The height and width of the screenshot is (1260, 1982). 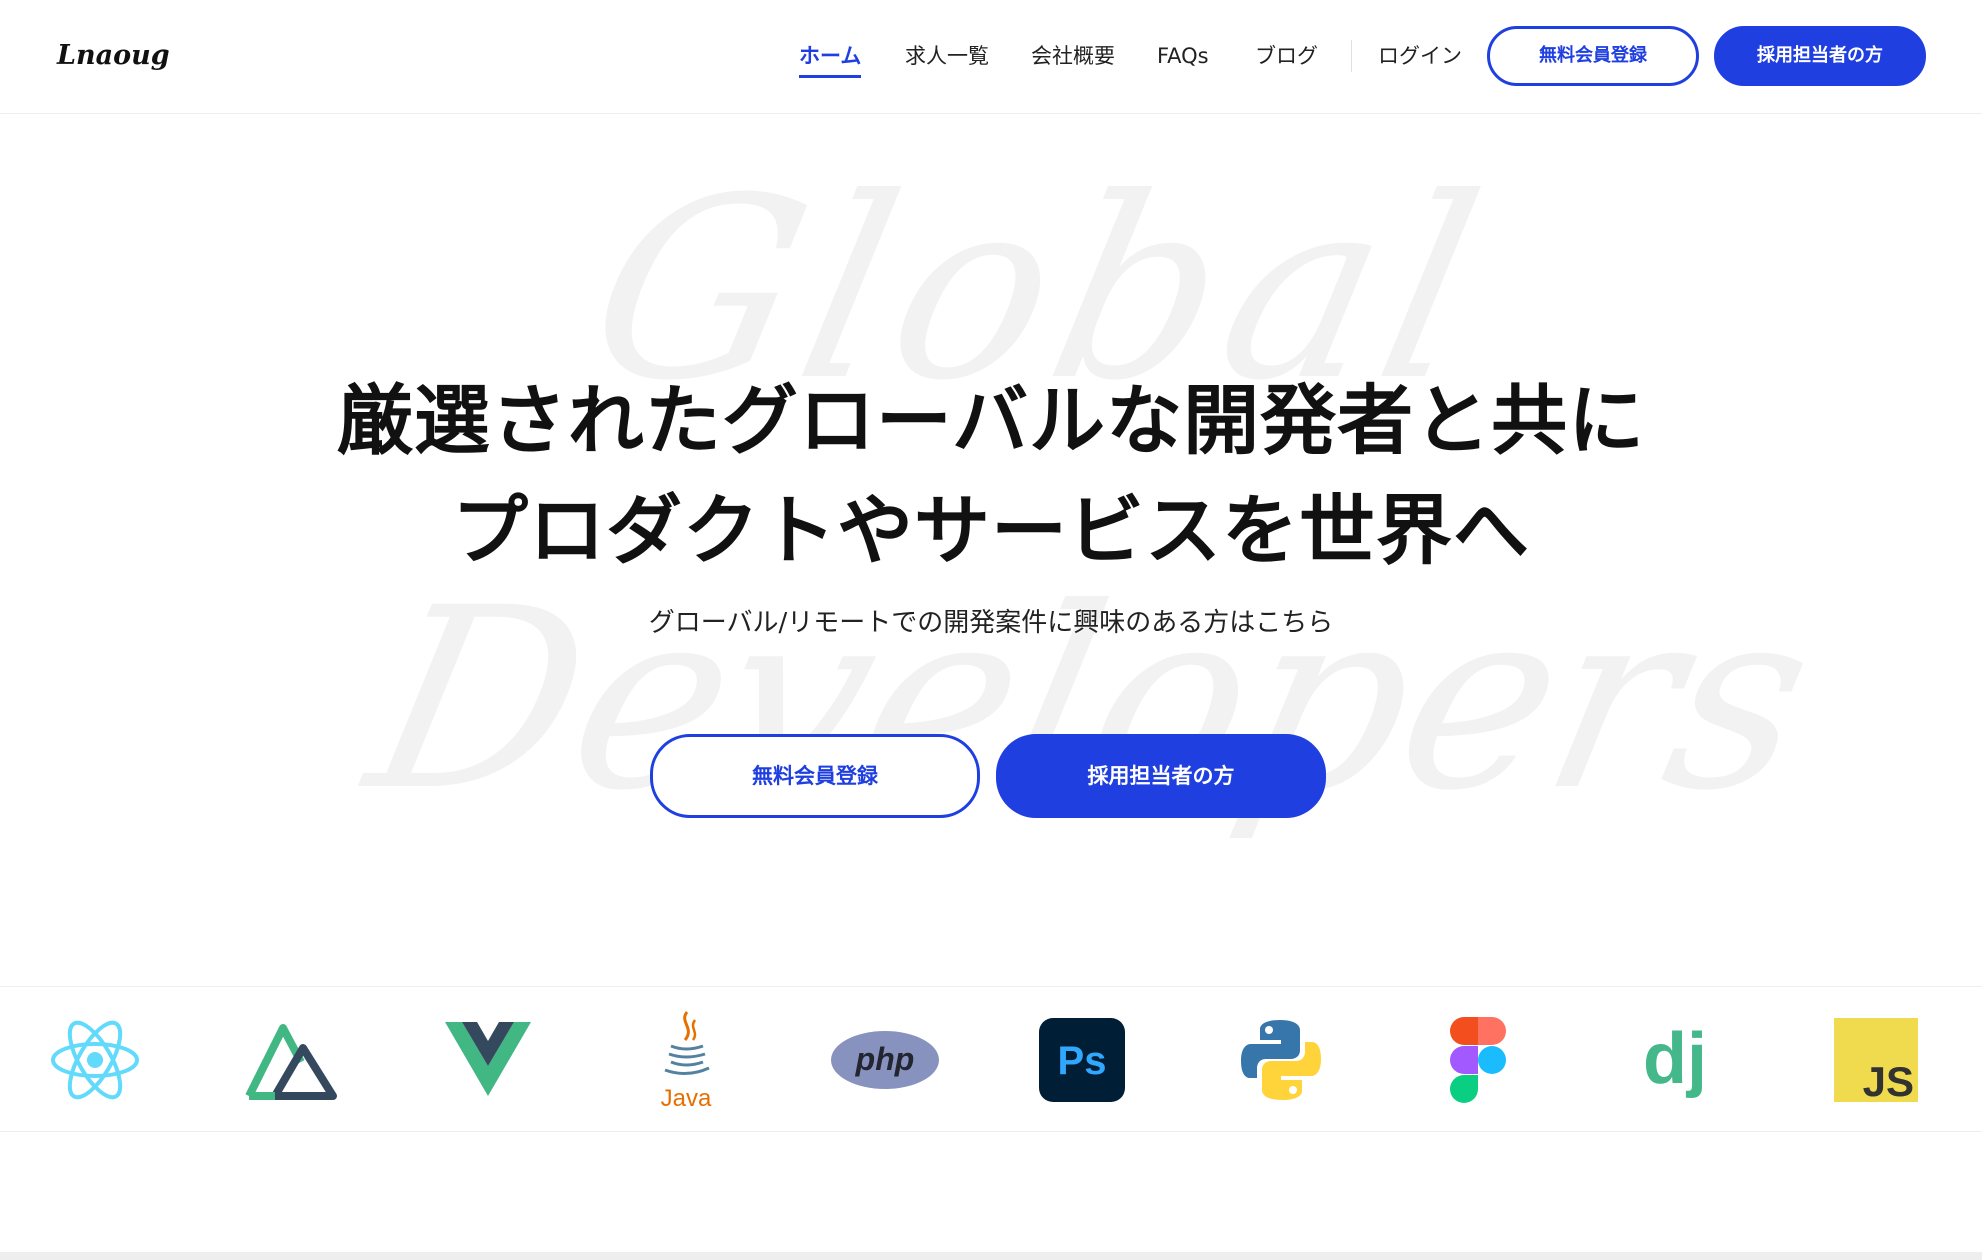 I want to click on svg-text: Java, so click(x=686, y=1098).